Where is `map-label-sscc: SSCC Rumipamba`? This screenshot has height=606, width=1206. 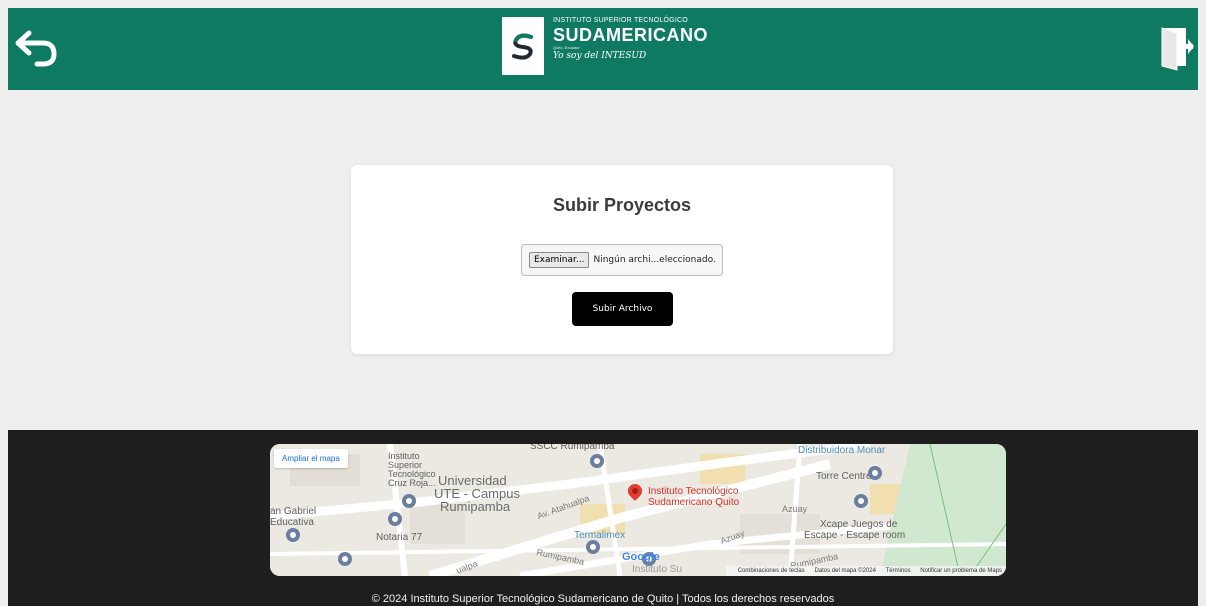 map-label-sscc: SSCC Rumipamba is located at coordinates (572, 448).